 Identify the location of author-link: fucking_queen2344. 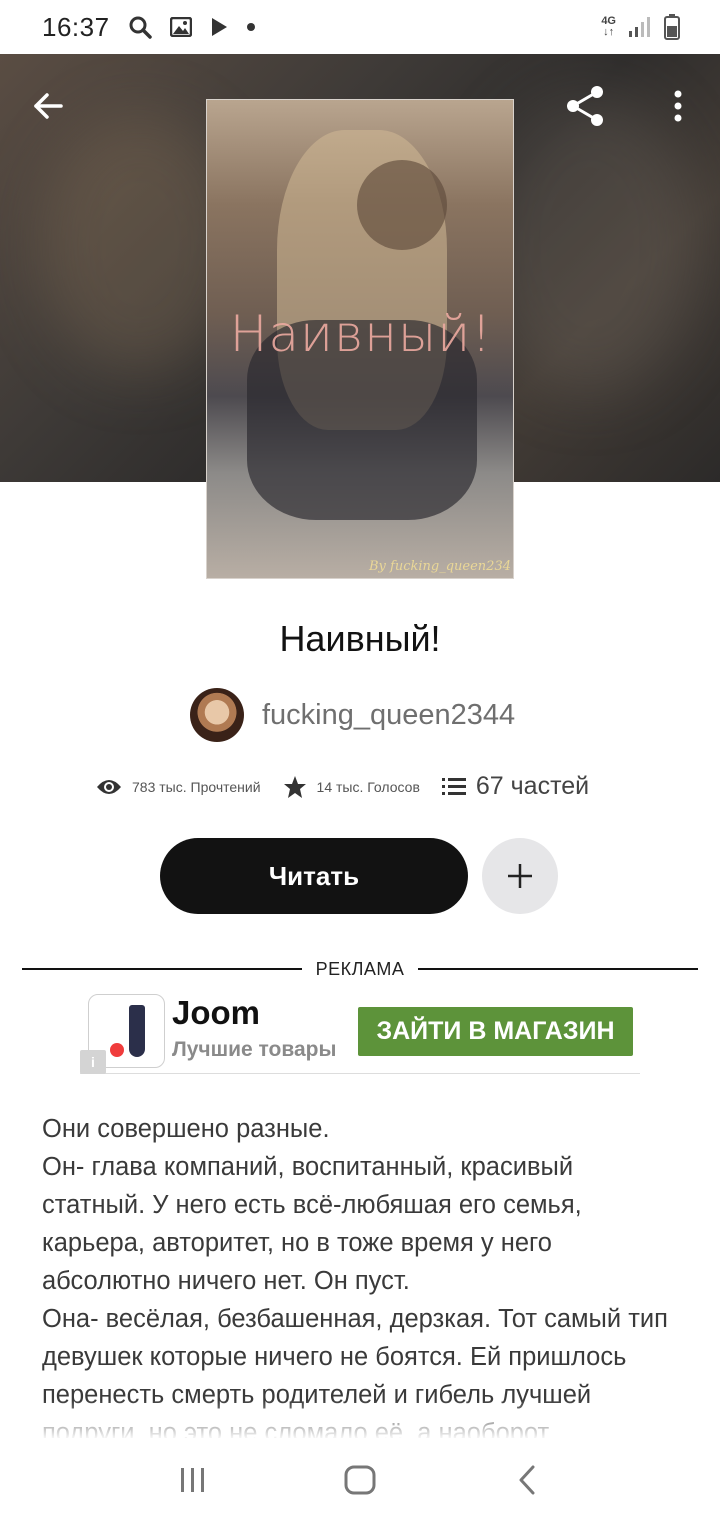
(352, 715).